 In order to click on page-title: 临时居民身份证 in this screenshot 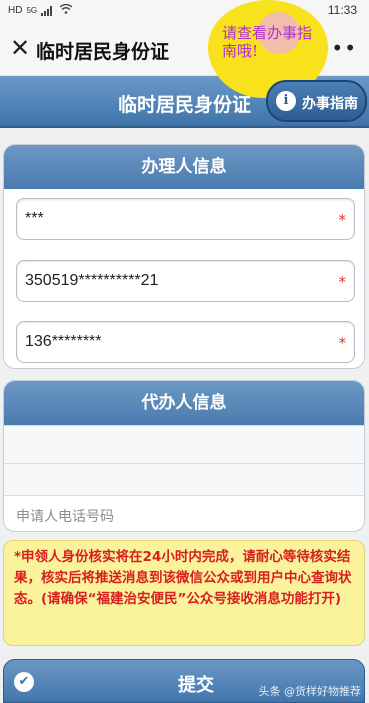, I will do `click(103, 52)`.